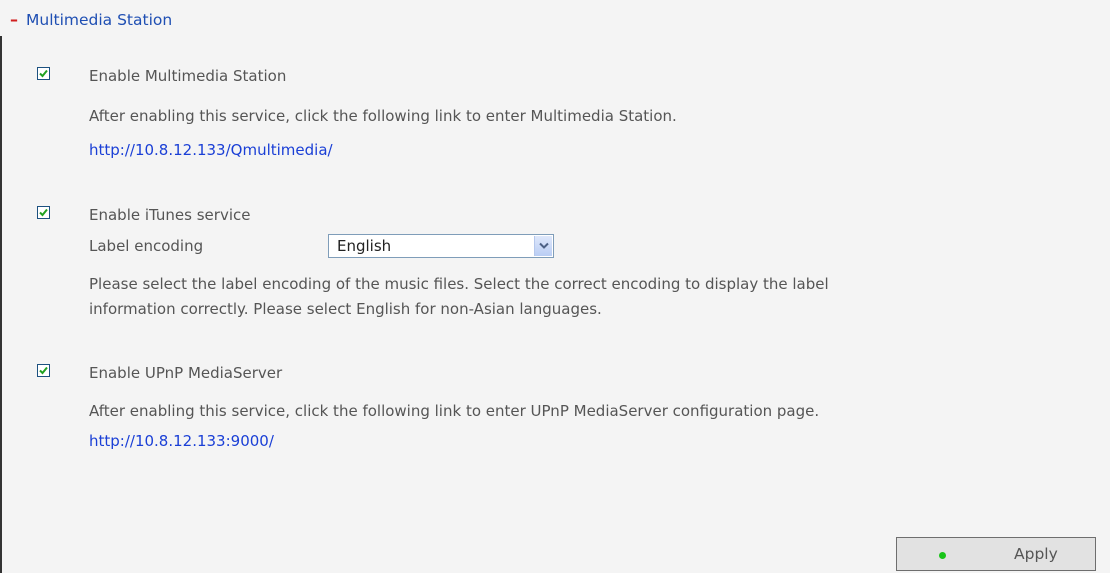 This screenshot has width=1110, height=573. What do you see at coordinates (146, 246) in the screenshot?
I see `label-encoding-label: Label encoding` at bounding box center [146, 246].